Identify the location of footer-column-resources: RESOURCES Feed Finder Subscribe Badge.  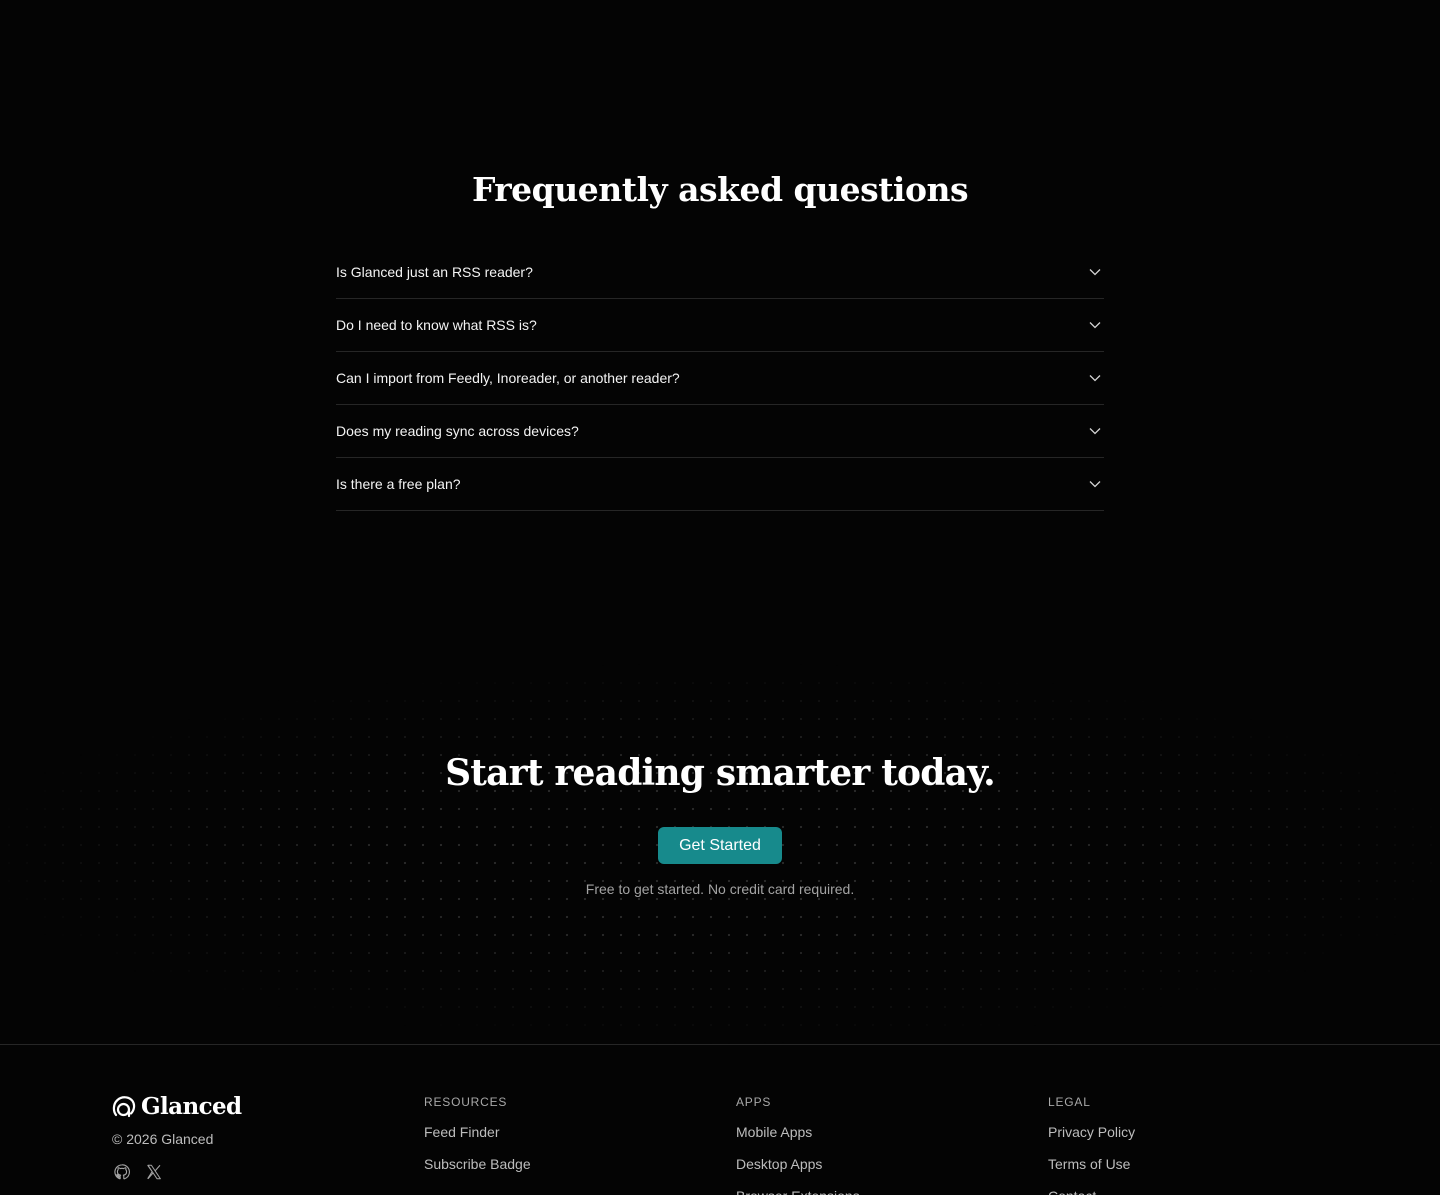
(477, 1141).